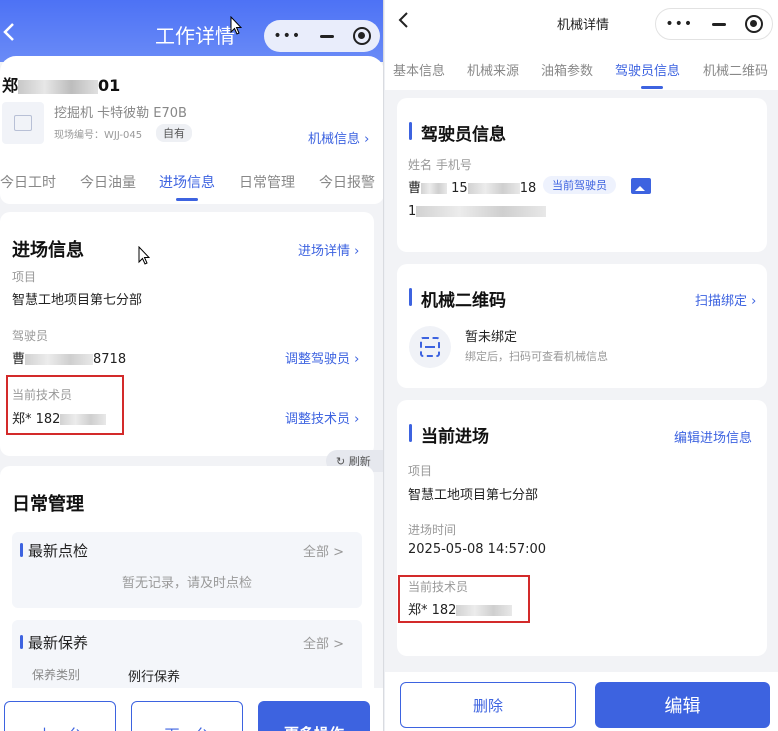 The image size is (778, 731). I want to click on page-title: 工作详情, so click(195, 36).